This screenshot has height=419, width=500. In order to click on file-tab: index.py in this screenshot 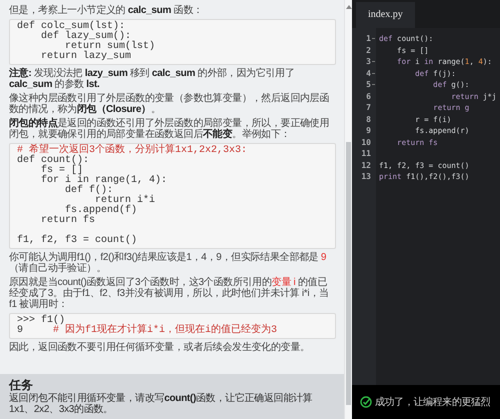, I will do `click(385, 15)`.